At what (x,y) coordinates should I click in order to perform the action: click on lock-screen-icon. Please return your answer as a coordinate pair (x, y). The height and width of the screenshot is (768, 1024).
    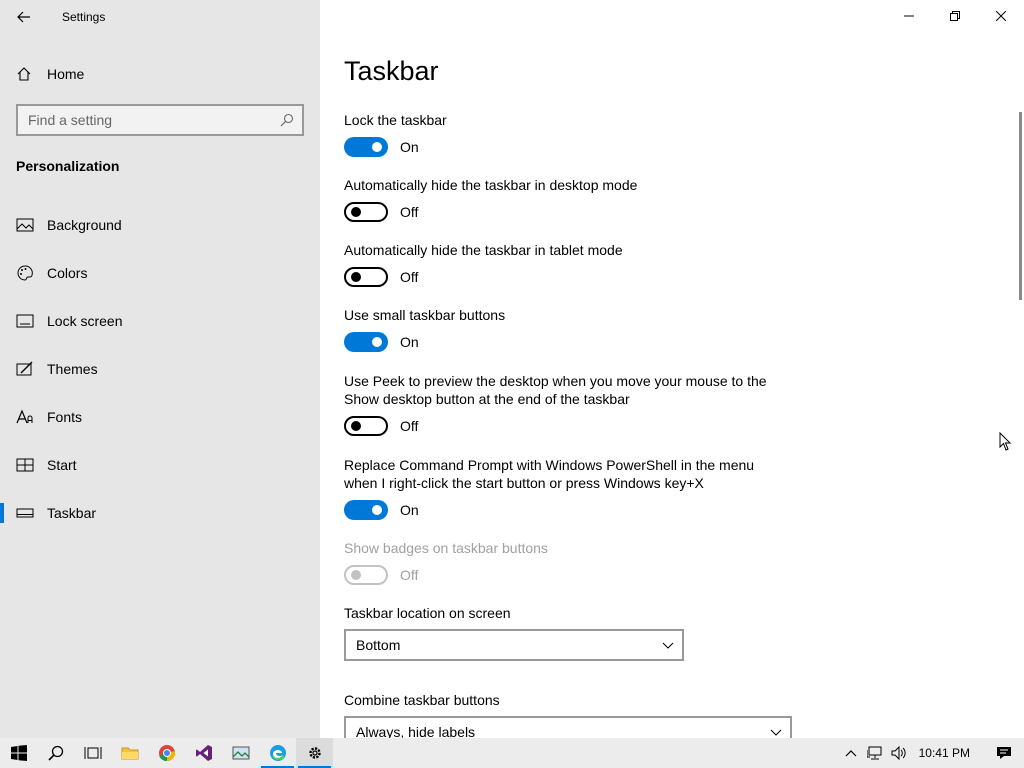
    Looking at the image, I should click on (25, 321).